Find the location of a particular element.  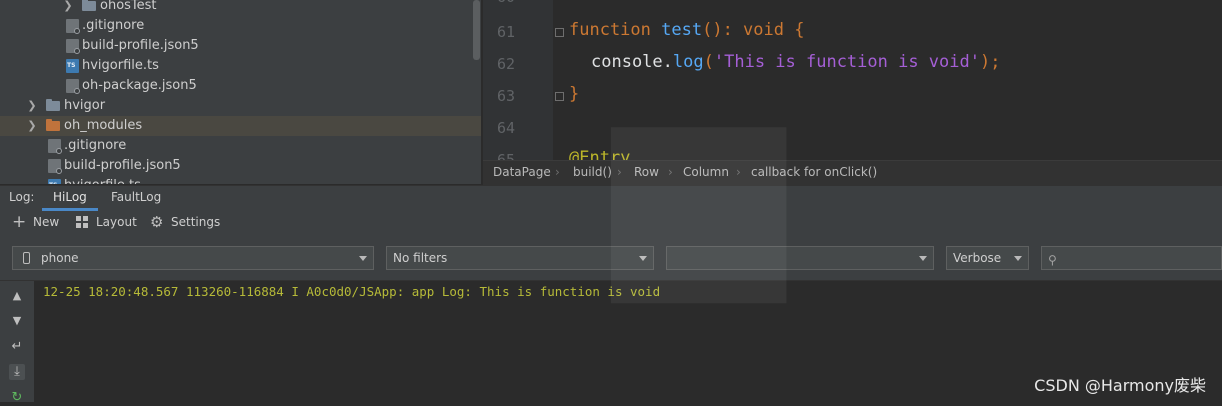

new-button: New is located at coordinates (46, 222).